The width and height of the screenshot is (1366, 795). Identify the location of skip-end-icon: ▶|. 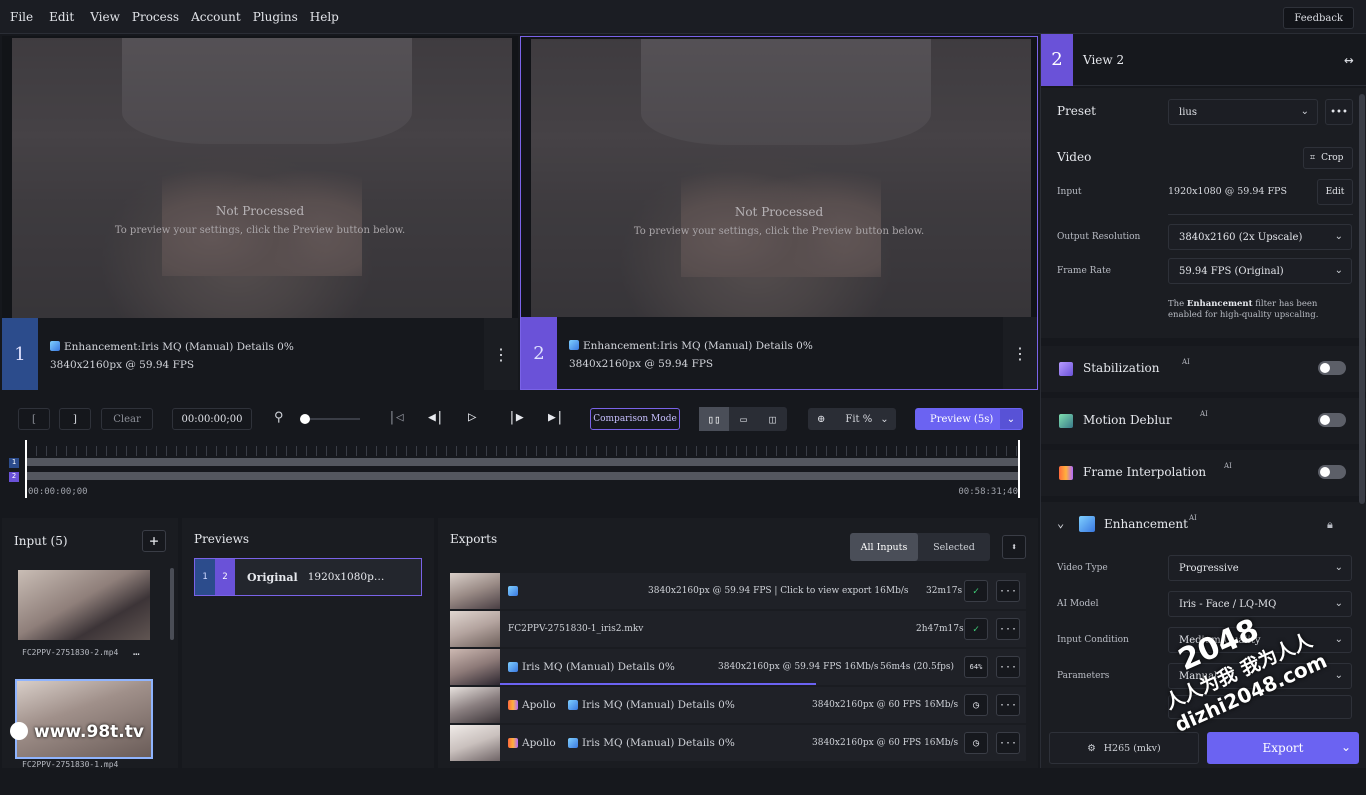
(556, 417).